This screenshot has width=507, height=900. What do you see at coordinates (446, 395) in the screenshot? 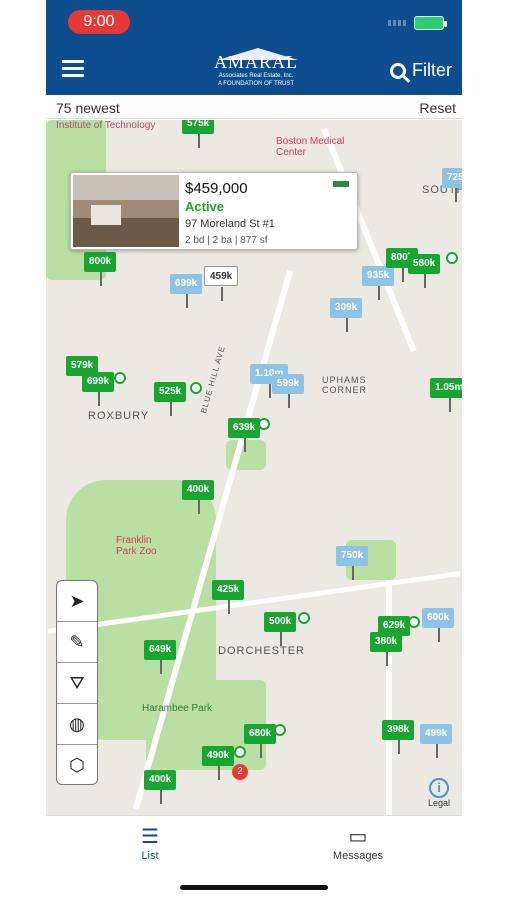
I see `price-pin: 1.05m` at bounding box center [446, 395].